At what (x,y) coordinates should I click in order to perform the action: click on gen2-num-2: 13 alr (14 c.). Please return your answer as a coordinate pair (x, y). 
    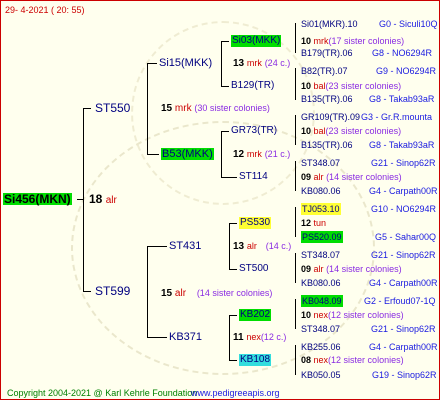
    Looking at the image, I should click on (262, 246).